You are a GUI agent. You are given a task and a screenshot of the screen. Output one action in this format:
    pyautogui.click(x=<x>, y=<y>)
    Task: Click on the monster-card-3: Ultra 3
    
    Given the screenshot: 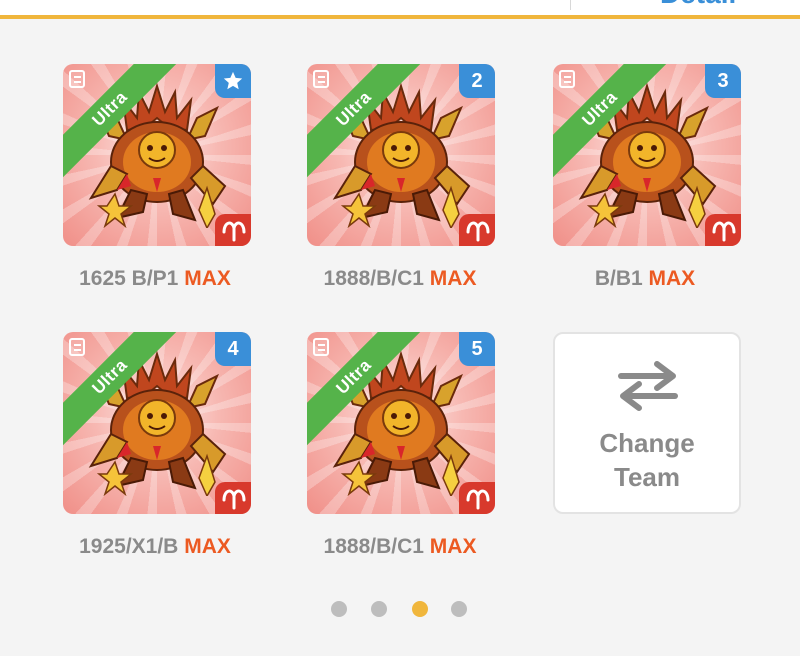 What is the action you would take?
    pyautogui.click(x=647, y=155)
    